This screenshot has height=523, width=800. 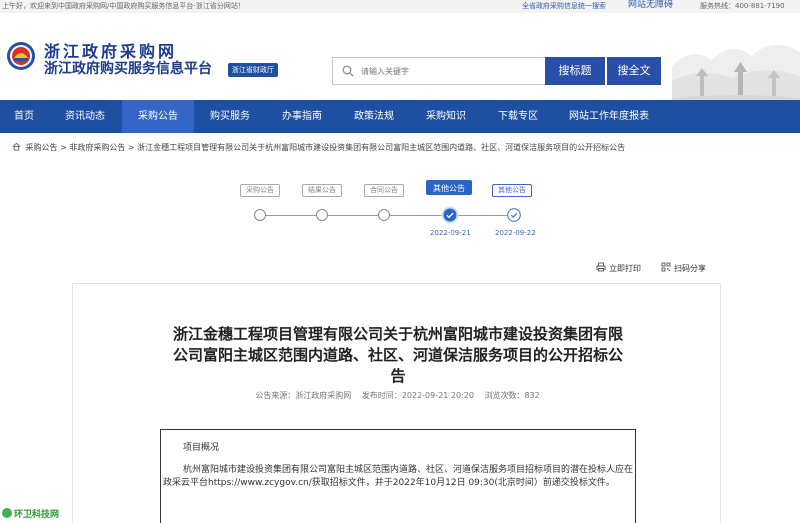 What do you see at coordinates (7, 513) in the screenshot?
I see `watermark-leaf-icon` at bounding box center [7, 513].